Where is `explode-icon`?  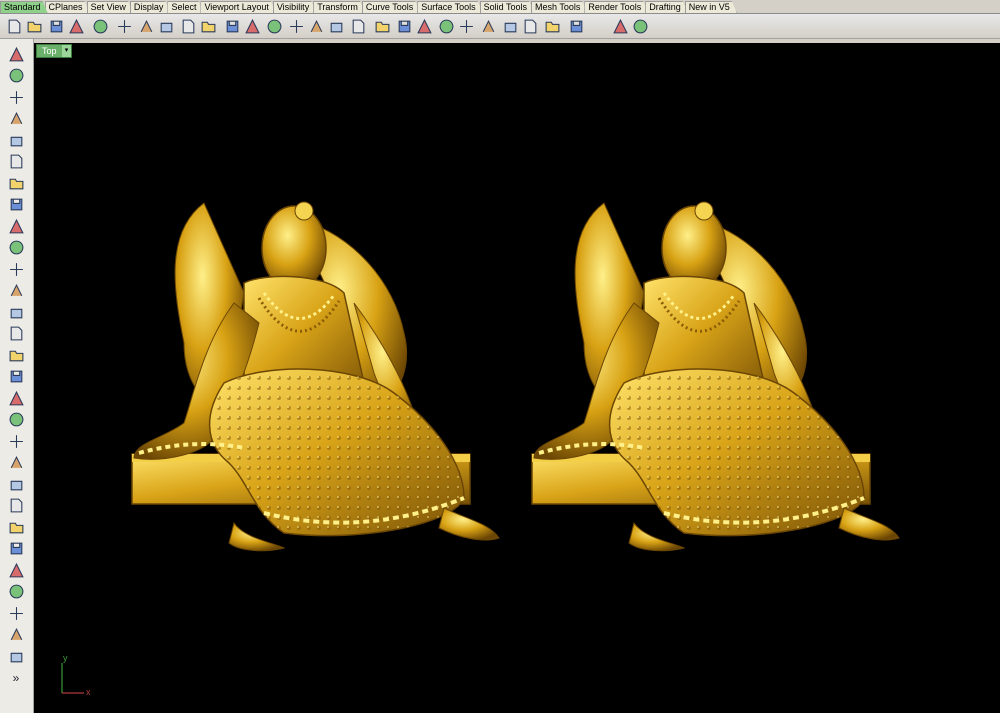 explode-icon is located at coordinates (16, 420).